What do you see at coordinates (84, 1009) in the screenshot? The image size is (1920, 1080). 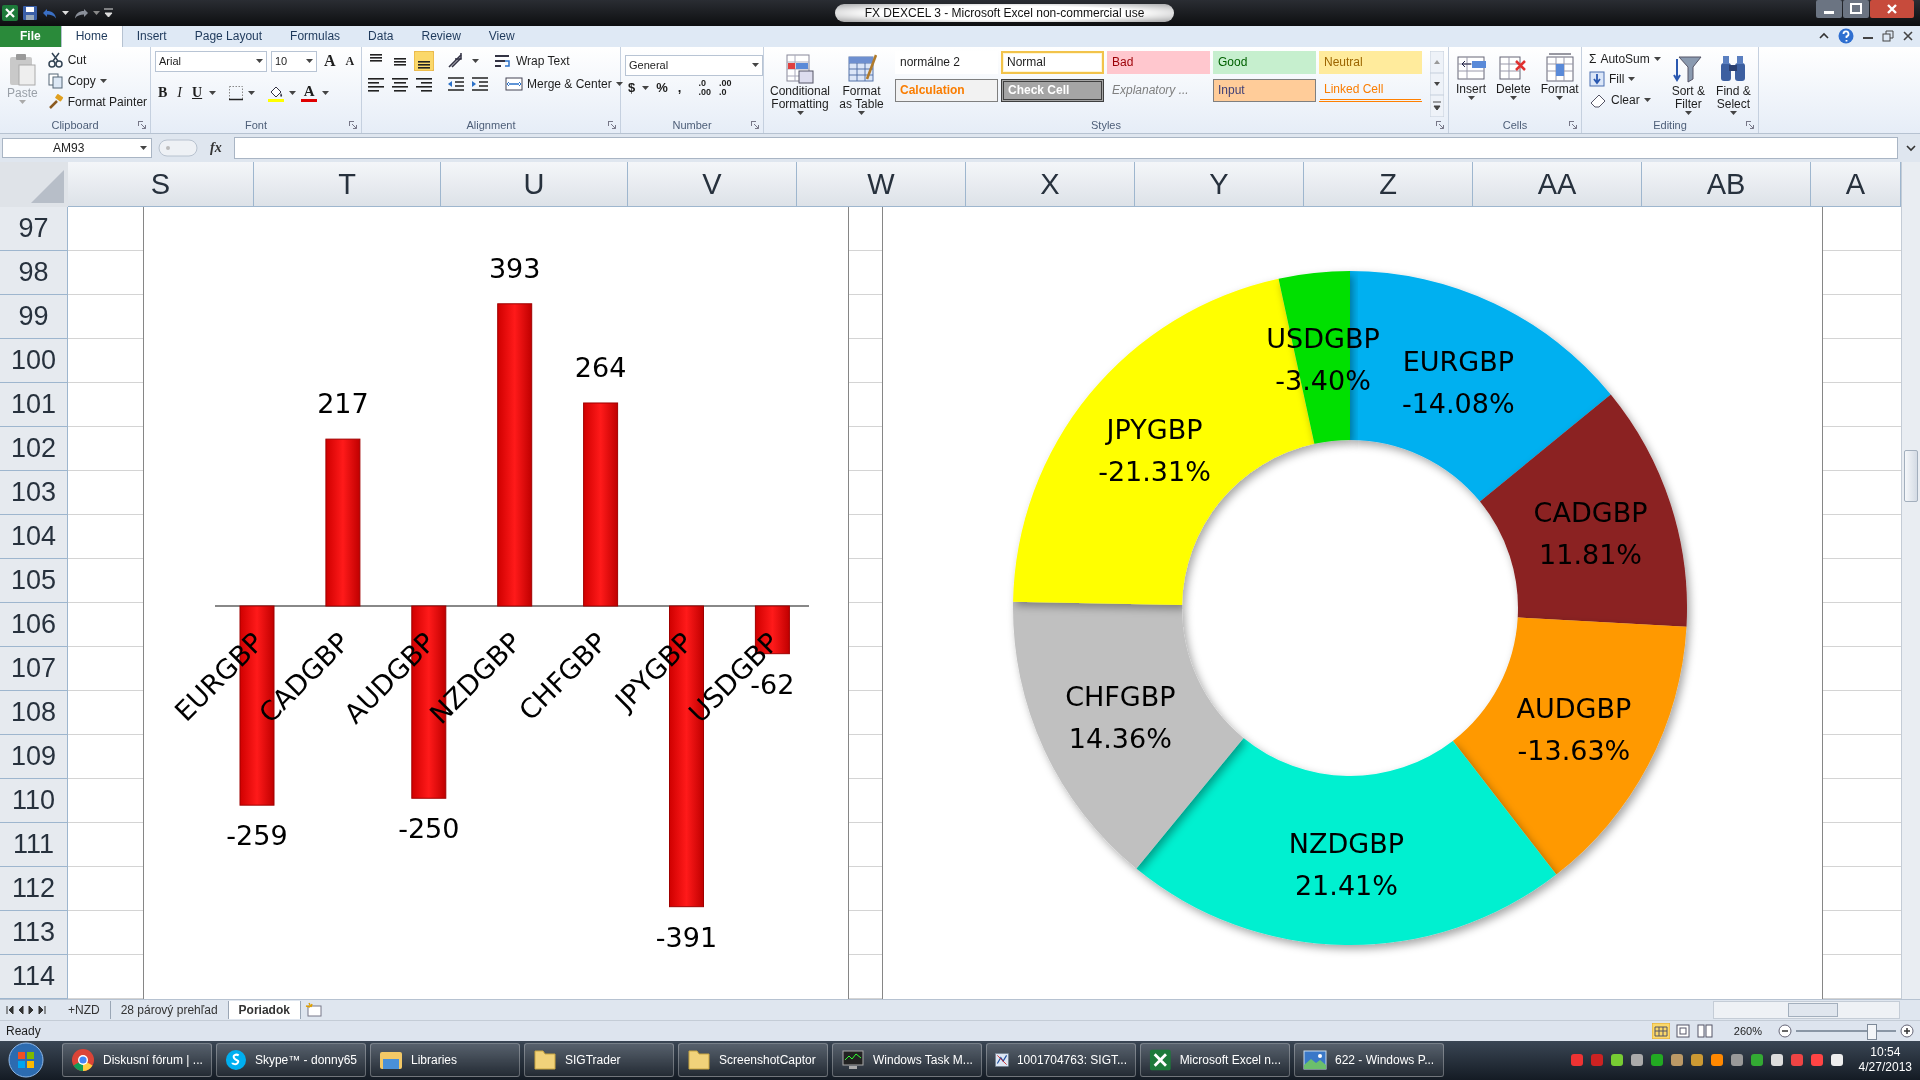 I see `sheet-tab: +NZD` at bounding box center [84, 1009].